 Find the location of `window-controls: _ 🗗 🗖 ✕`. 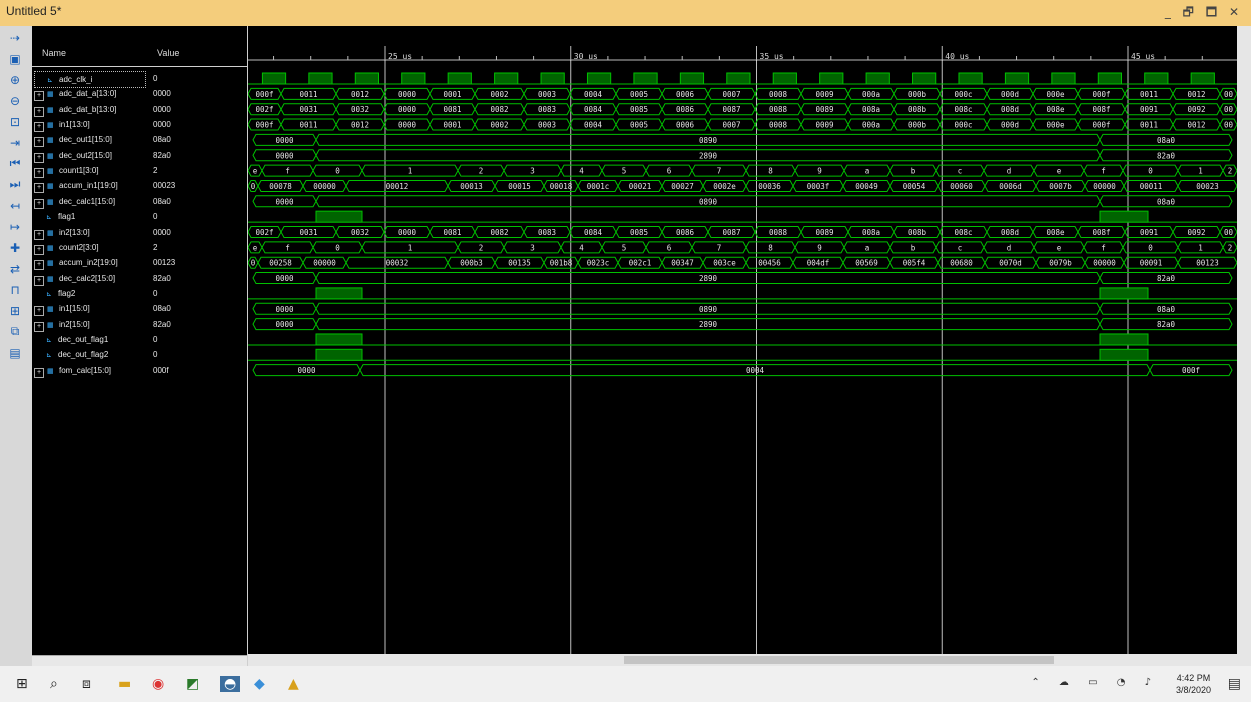

window-controls: _ 🗗 🗖 ✕ is located at coordinates (1204, 13).